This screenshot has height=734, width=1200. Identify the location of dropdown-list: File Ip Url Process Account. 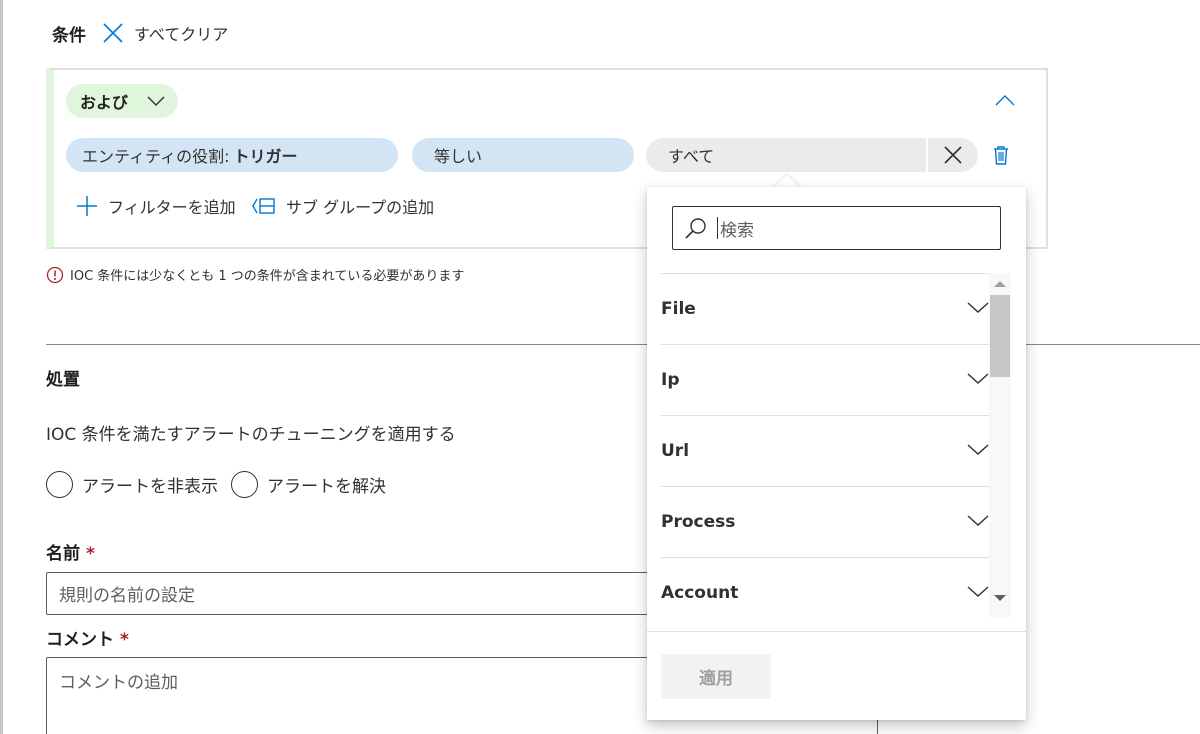
(836, 445).